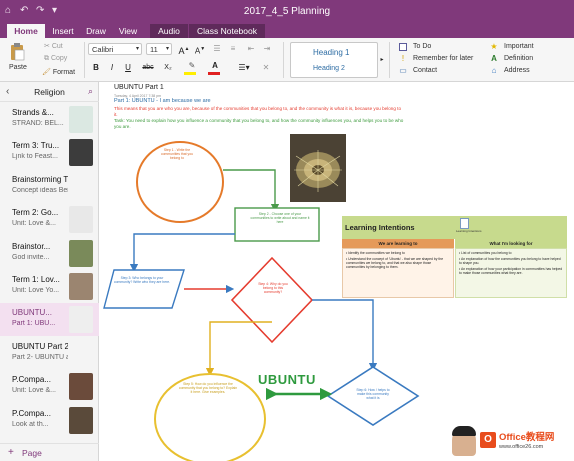 This screenshot has width=574, height=461. Describe the element at coordinates (63, 31) in the screenshot. I see `tab-insert: Insert` at that location.